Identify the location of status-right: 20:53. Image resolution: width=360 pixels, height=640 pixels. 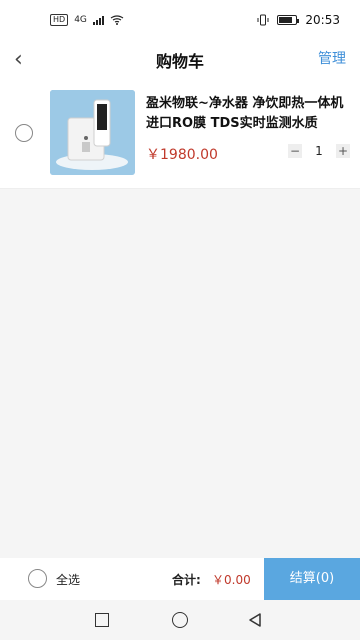
(298, 20).